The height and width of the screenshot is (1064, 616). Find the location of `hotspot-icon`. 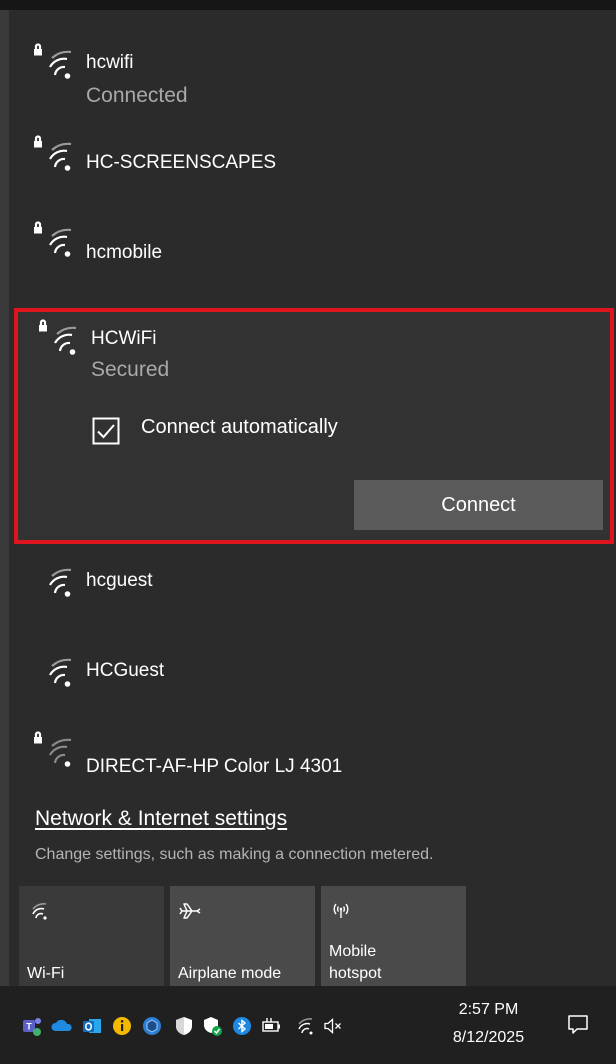

hotspot-icon is located at coordinates (341, 910).